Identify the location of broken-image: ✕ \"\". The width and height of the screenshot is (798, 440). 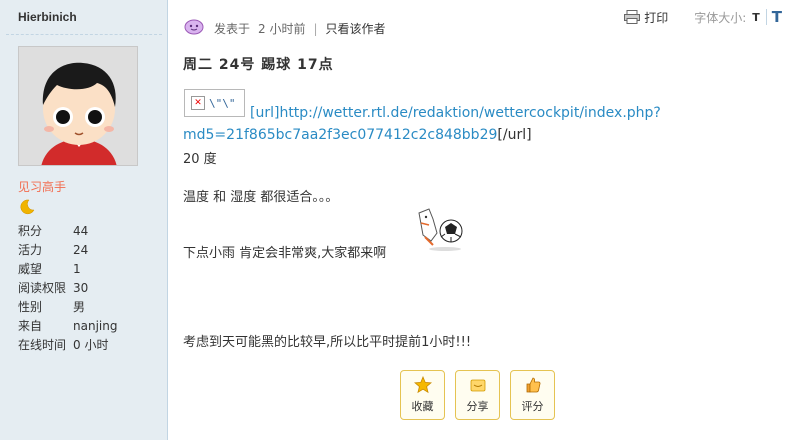
(214, 103).